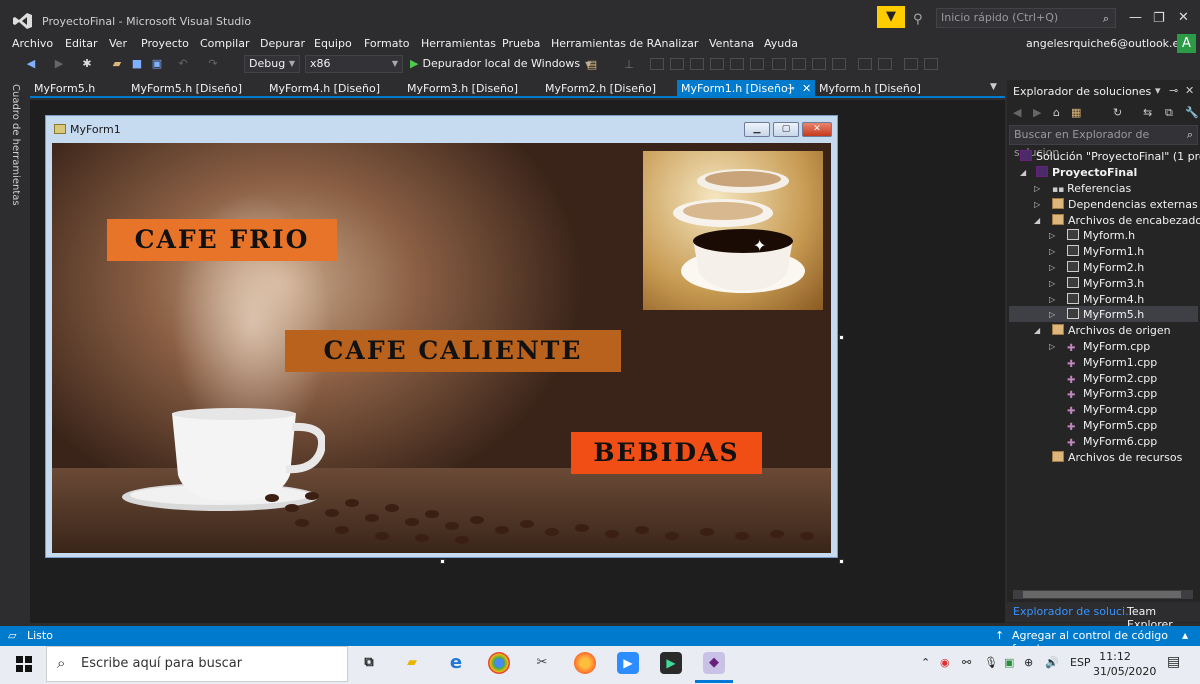 The image size is (1200, 684). I want to click on sync-icon: ↻, so click(1117, 112).